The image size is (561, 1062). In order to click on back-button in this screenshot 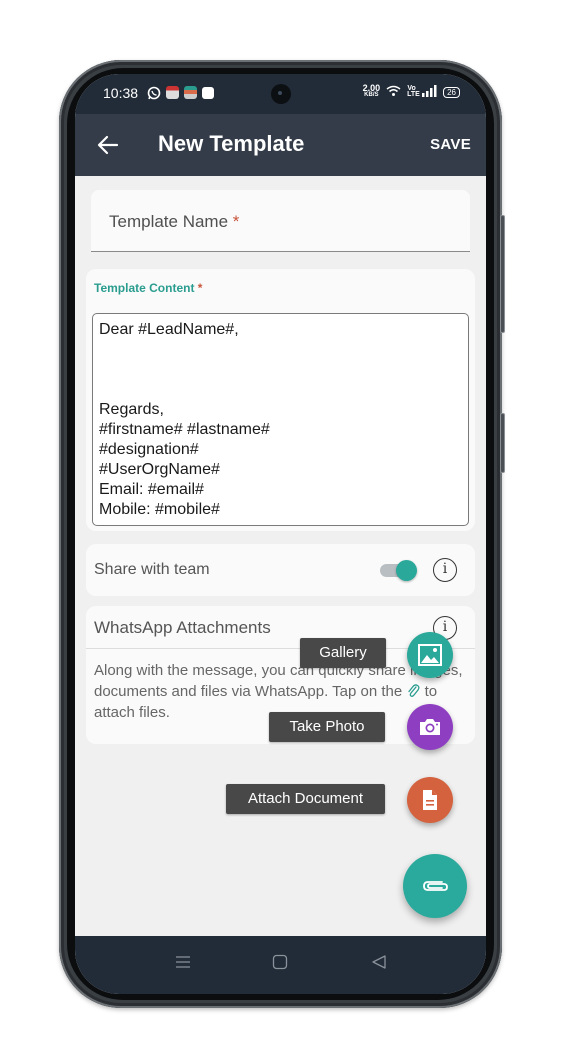, I will do `click(108, 145)`.